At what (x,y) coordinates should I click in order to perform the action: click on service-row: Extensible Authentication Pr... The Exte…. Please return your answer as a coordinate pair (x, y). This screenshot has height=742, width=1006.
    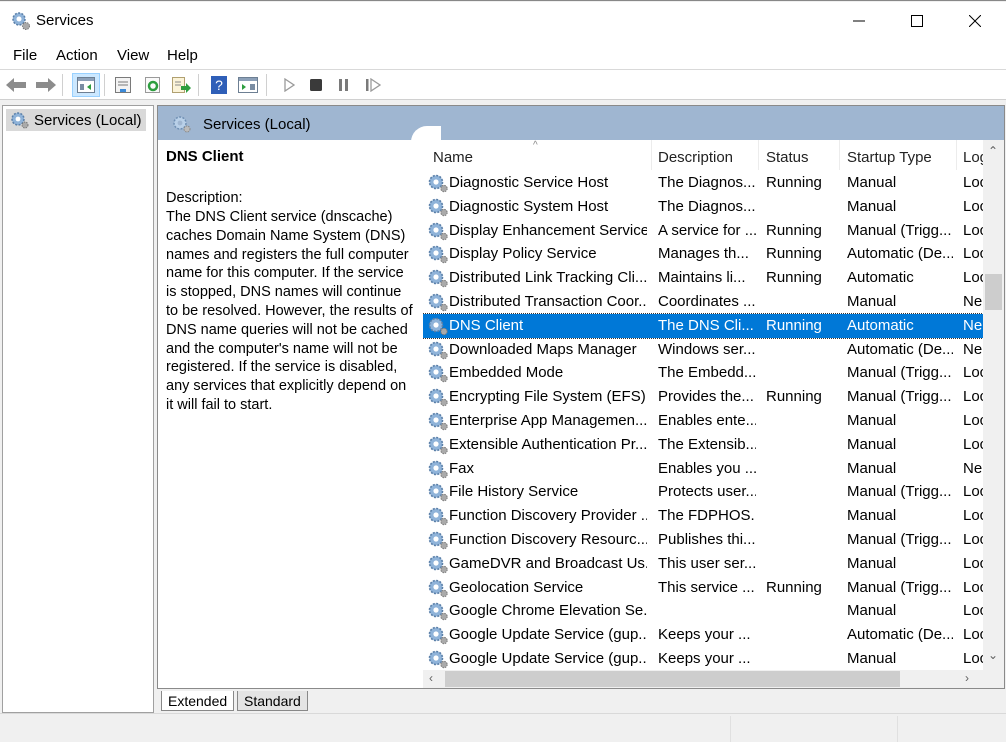
    Looking at the image, I should click on (703, 445).